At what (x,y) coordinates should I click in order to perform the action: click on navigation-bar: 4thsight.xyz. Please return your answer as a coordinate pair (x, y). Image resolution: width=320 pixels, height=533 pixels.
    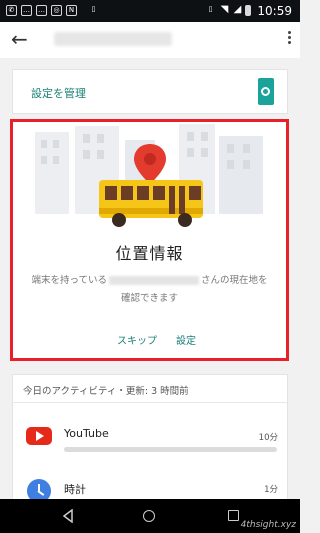
    Looking at the image, I should click on (150, 516).